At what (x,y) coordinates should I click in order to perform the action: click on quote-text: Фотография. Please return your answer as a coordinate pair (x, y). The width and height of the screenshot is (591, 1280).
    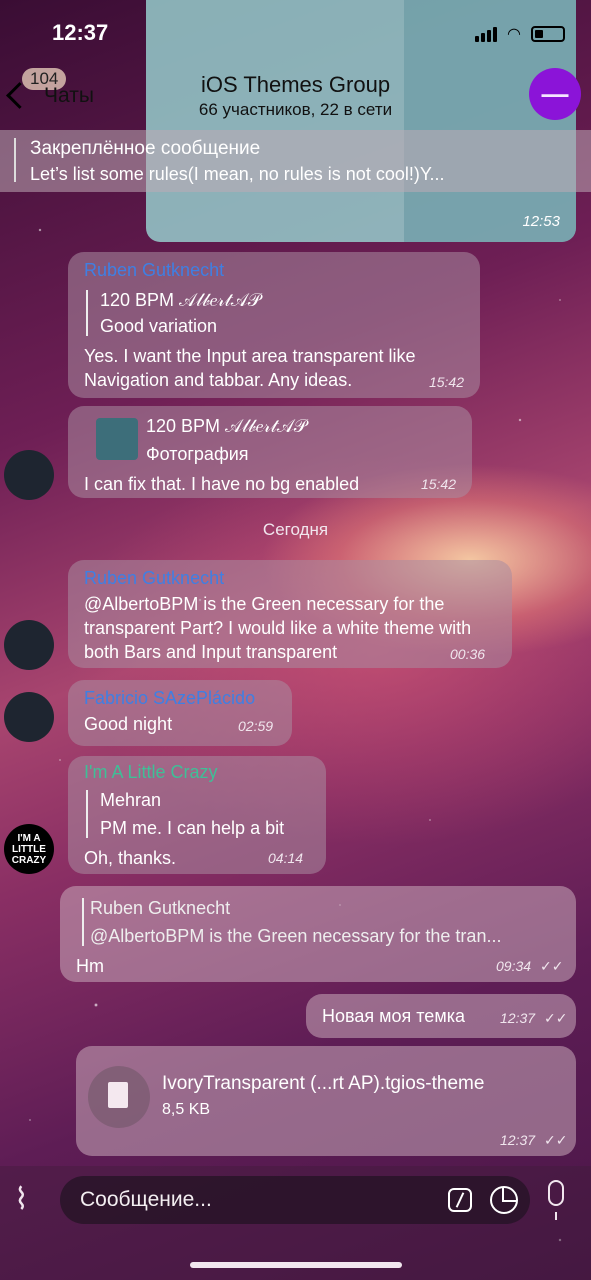
    Looking at the image, I should click on (197, 454).